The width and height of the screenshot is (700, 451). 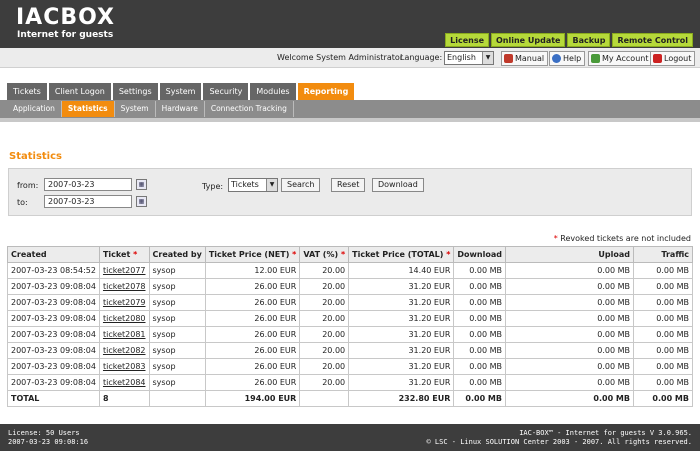 I want to click on col-created-by: Created by, so click(x=177, y=254).